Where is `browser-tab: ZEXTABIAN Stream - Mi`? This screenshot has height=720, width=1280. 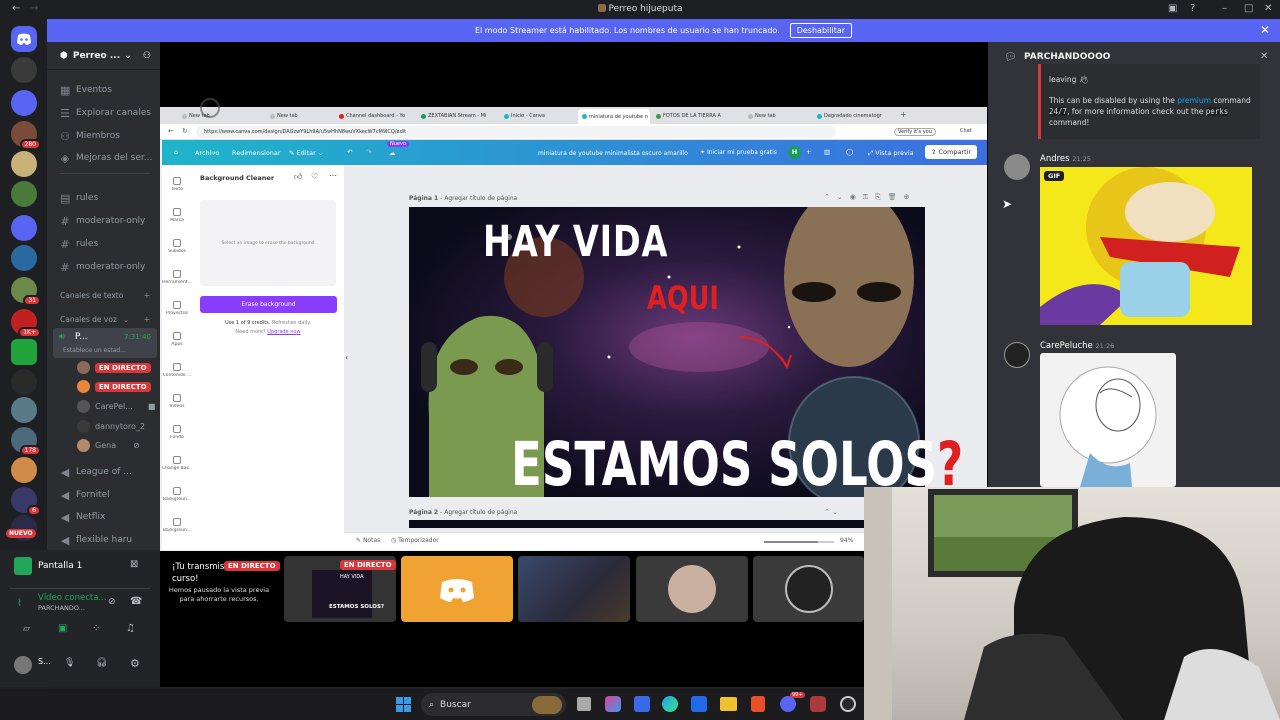
browser-tab: ZEXTABIAN Stream - Mi is located at coordinates (457, 116).